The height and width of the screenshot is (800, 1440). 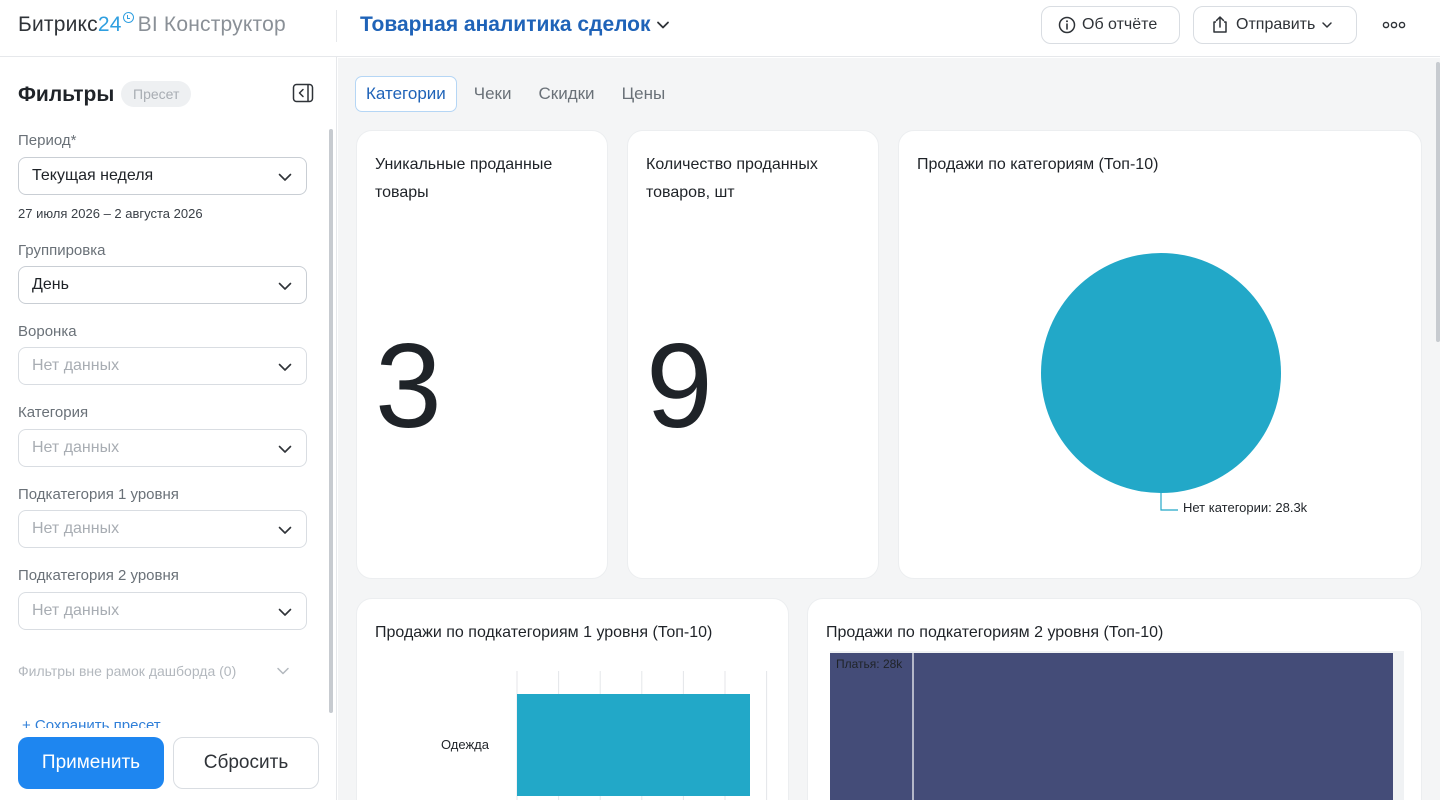 What do you see at coordinates (47, 331) in the screenshot?
I see `funnel-label: Воронка` at bounding box center [47, 331].